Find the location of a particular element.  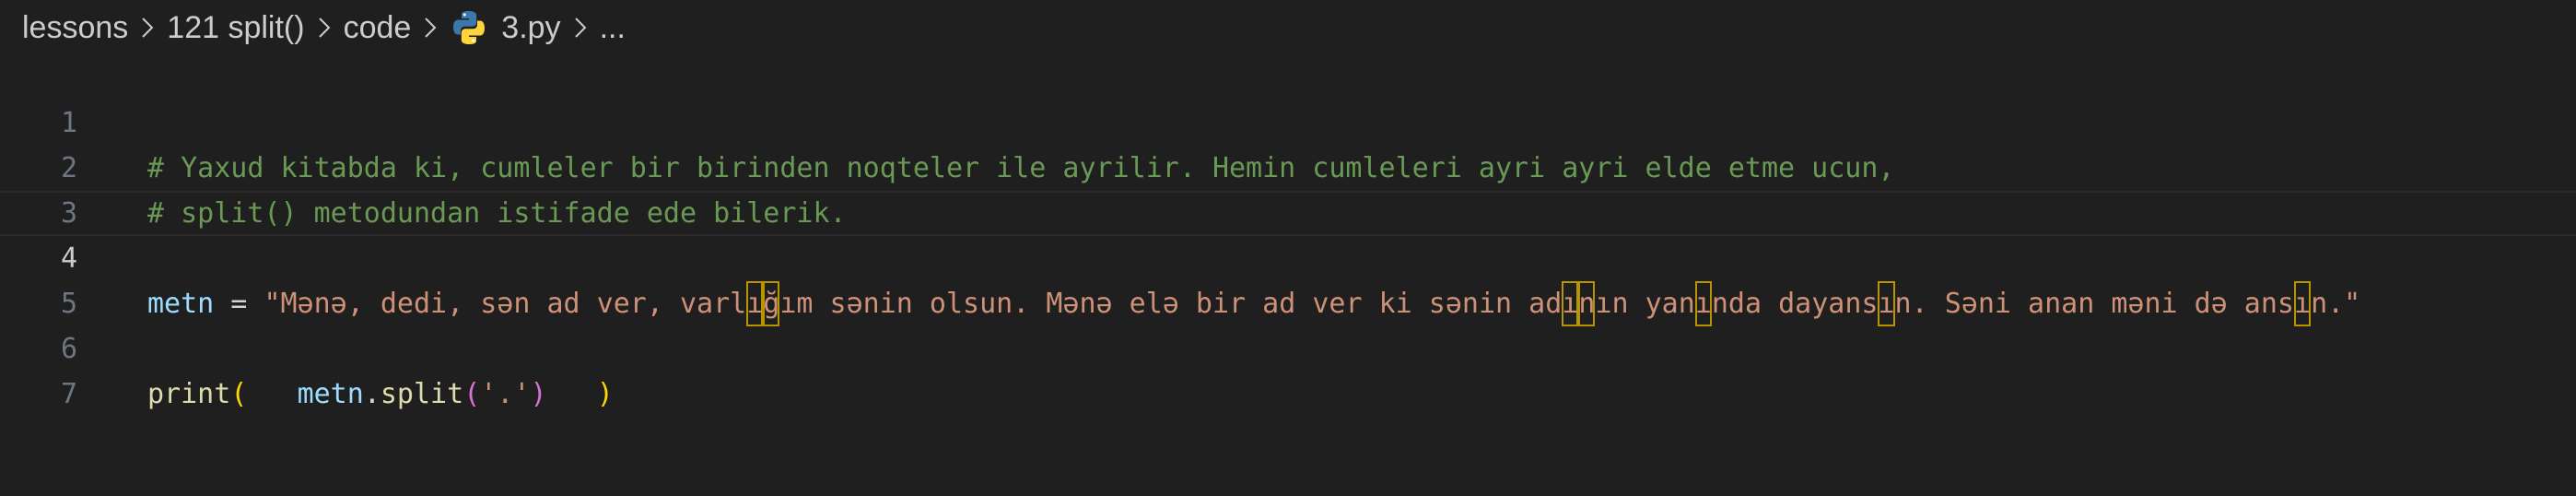

method-token: split is located at coordinates (422, 394).